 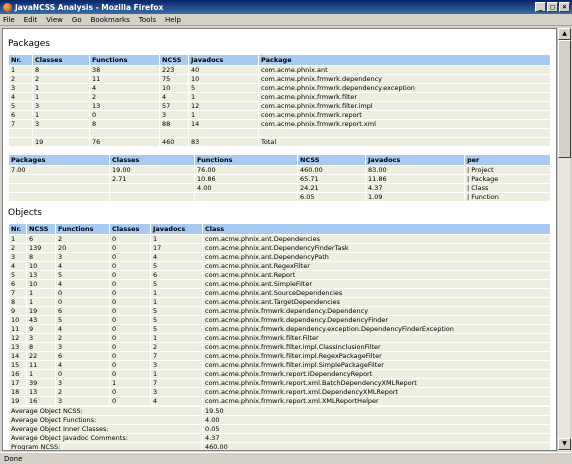 I want to click on menu-help: Help, so click(x=173, y=20).